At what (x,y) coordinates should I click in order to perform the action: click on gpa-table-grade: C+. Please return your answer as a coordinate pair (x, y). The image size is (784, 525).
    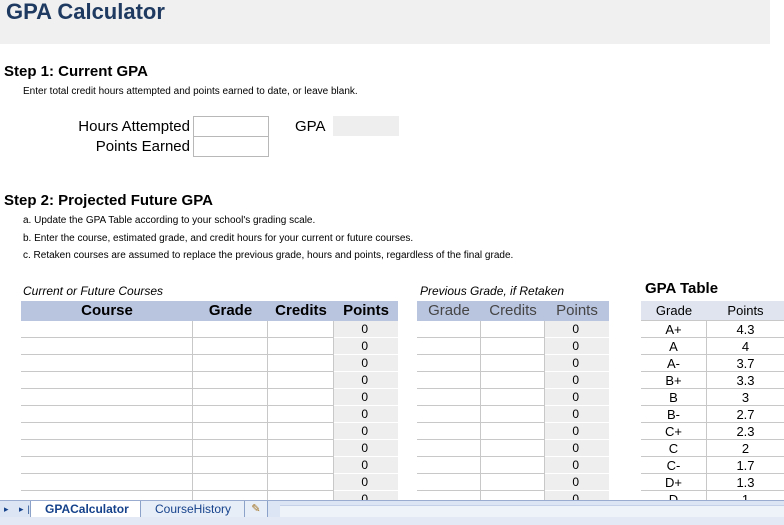
    Looking at the image, I should click on (674, 431).